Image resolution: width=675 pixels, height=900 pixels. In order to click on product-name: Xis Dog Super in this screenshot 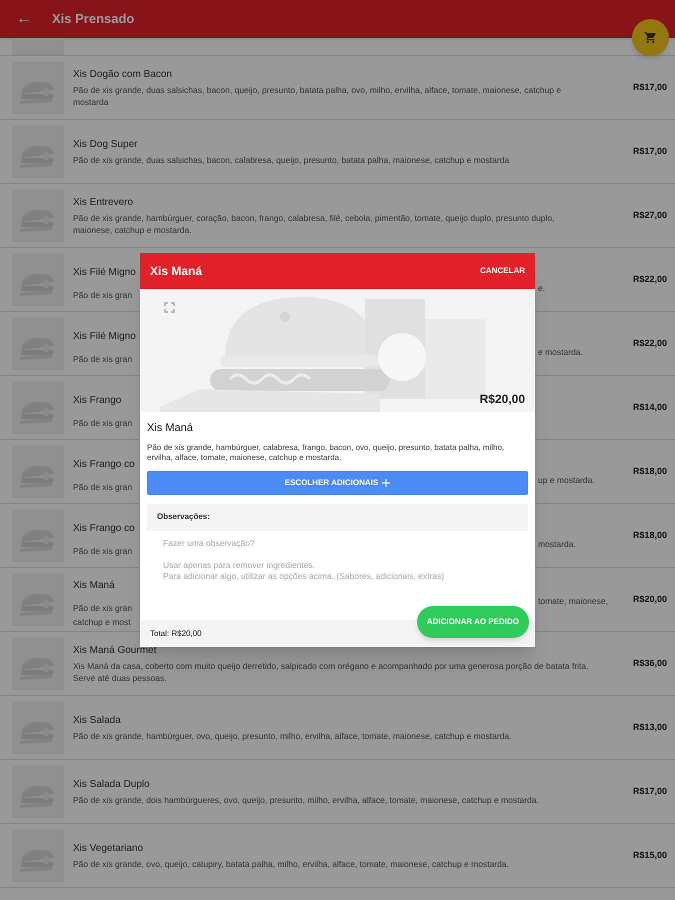, I will do `click(105, 145)`.